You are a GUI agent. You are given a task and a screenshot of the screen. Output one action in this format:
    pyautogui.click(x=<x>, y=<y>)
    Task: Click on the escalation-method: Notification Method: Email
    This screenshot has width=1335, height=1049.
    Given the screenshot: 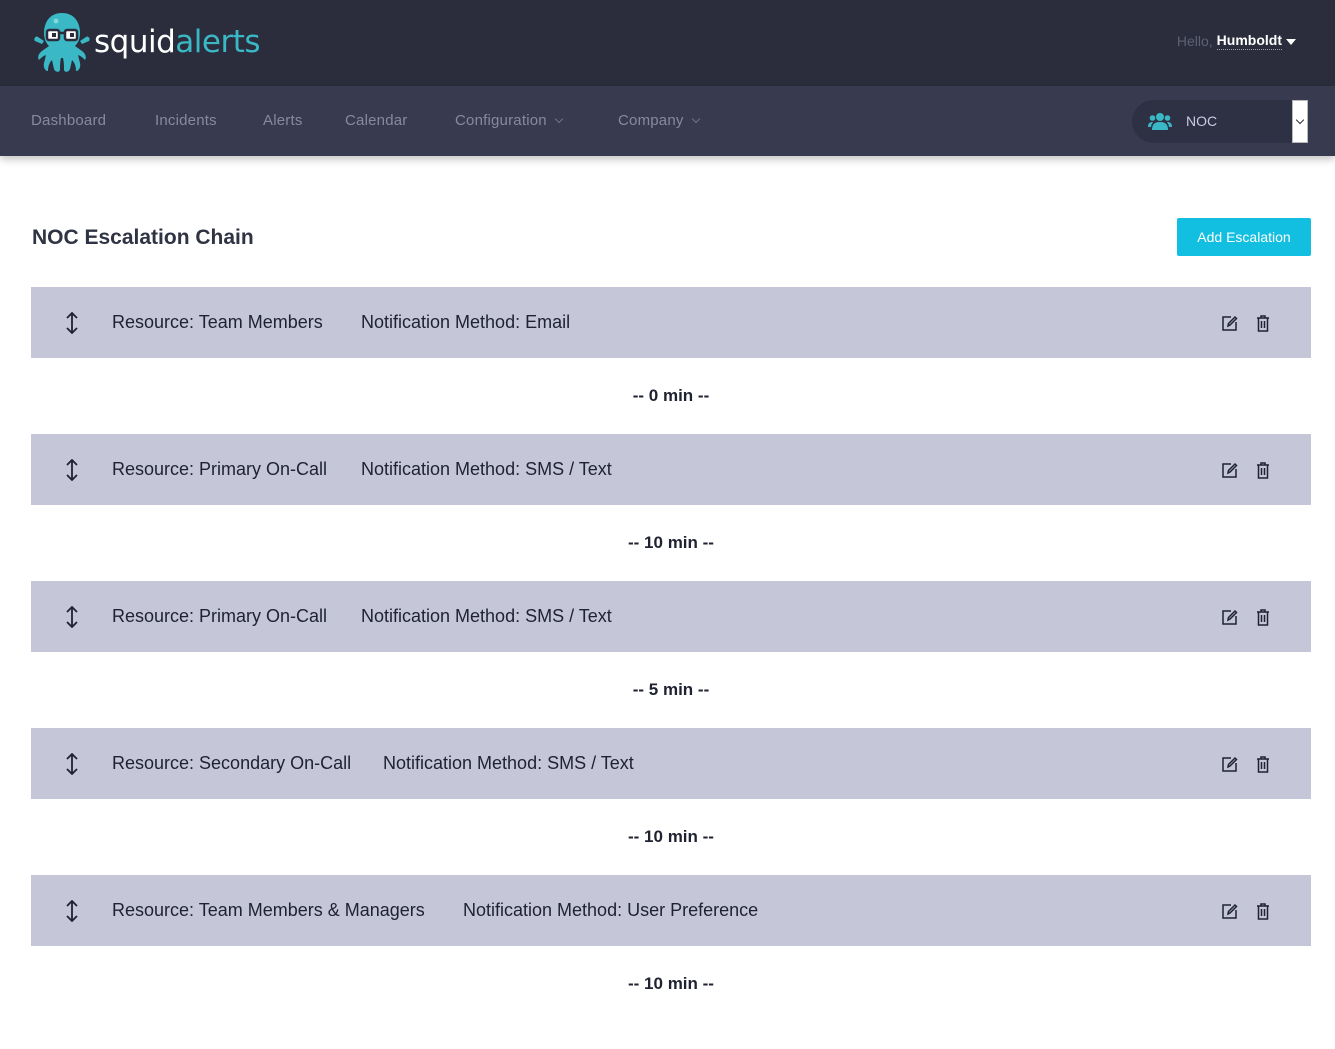 What is the action you would take?
    pyautogui.click(x=466, y=322)
    